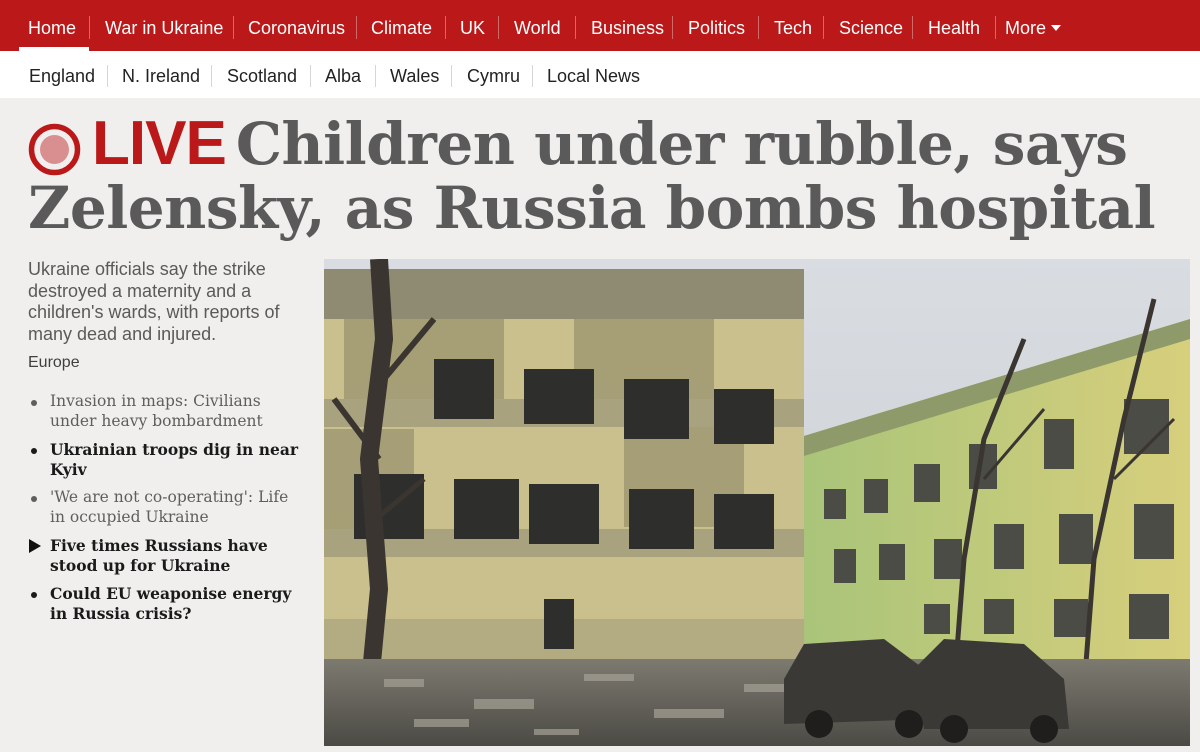  I want to click on nav-science: Science, so click(871, 25).